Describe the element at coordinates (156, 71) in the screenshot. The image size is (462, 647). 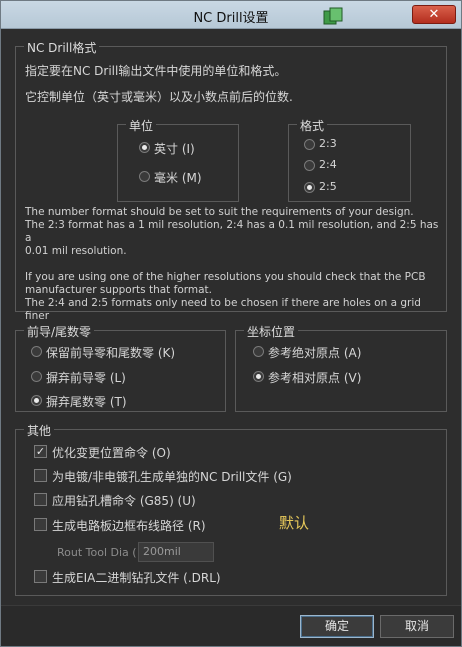
I see `format-description-1: 指定要在NC Drill输出文件中使用的单位和格式。` at that location.